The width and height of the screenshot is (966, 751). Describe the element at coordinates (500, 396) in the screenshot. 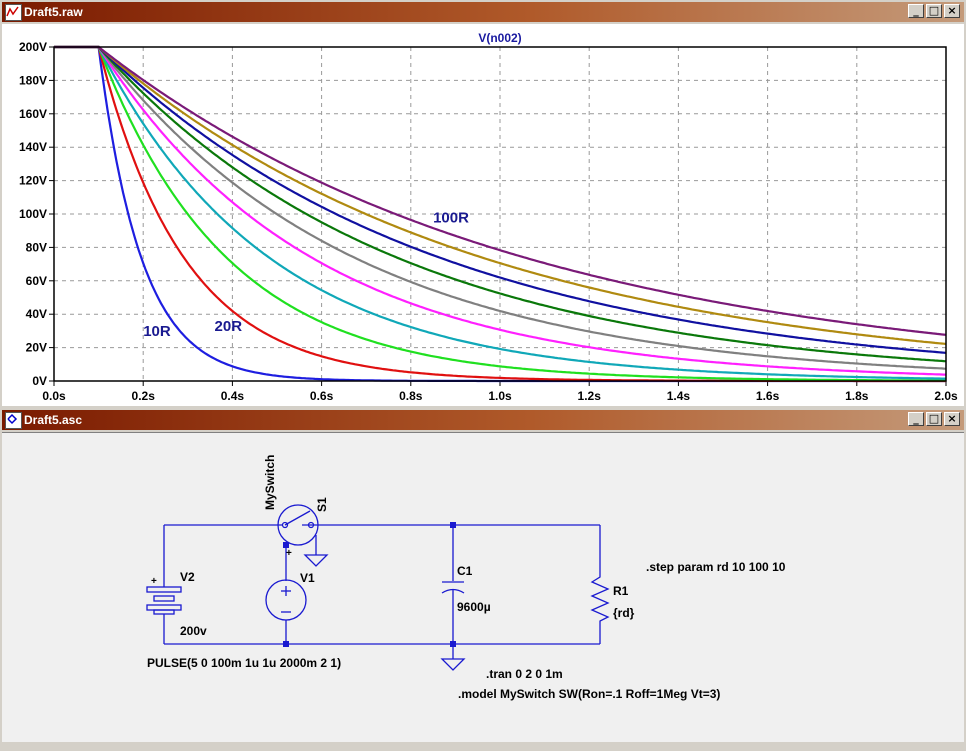

I see `x-tick-label: 1.0s` at that location.